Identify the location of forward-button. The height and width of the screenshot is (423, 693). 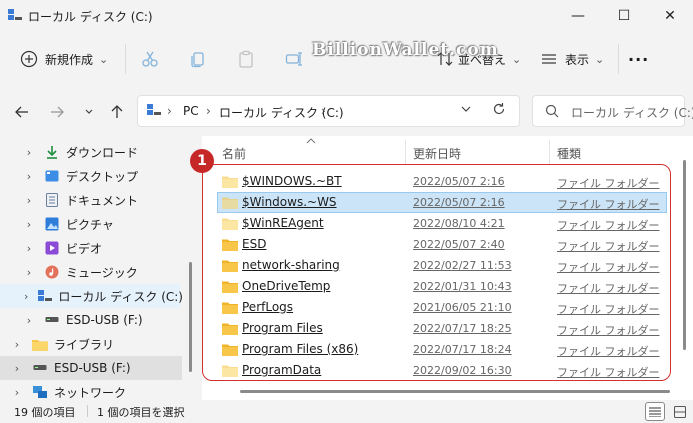
(57, 112).